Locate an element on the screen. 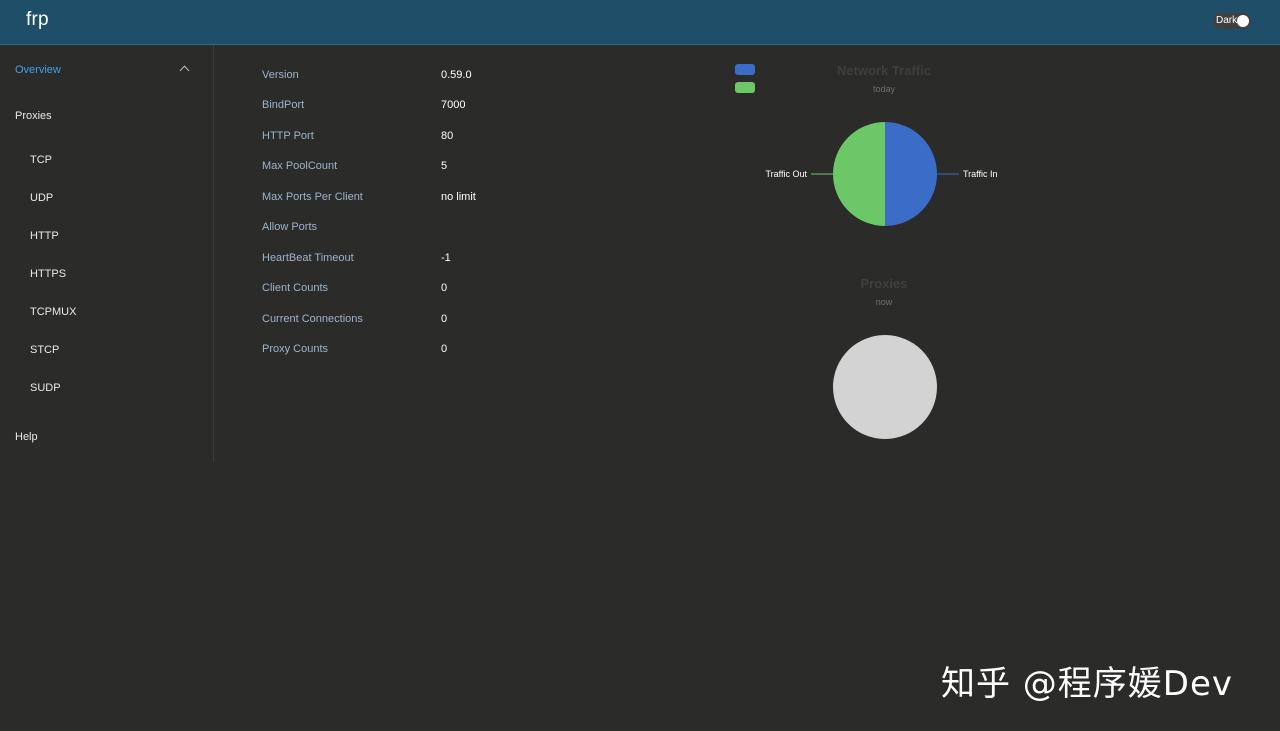 The width and height of the screenshot is (1280, 731). proxies-chart-subtitle: now is located at coordinates (884, 302).